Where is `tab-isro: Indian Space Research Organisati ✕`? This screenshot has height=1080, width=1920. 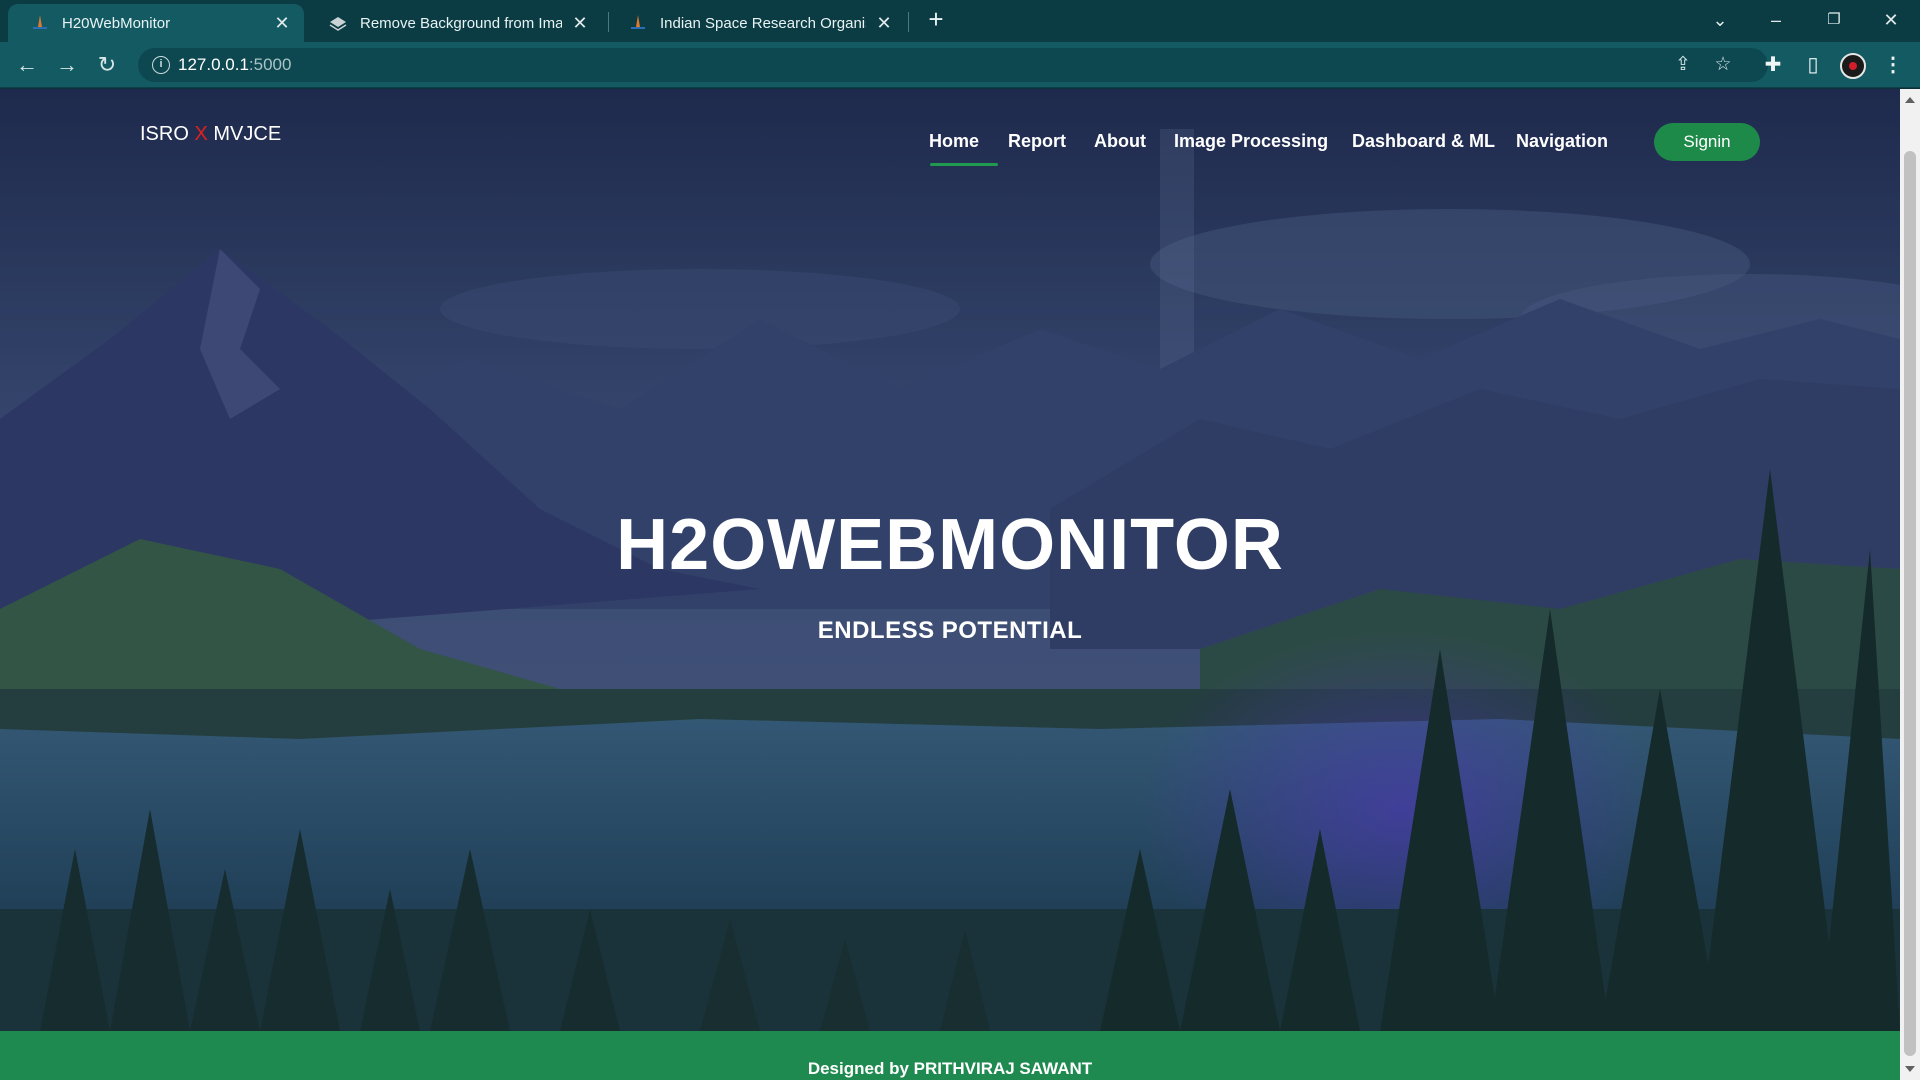
tab-isro: Indian Space Research Organisati ✕ is located at coordinates (756, 23).